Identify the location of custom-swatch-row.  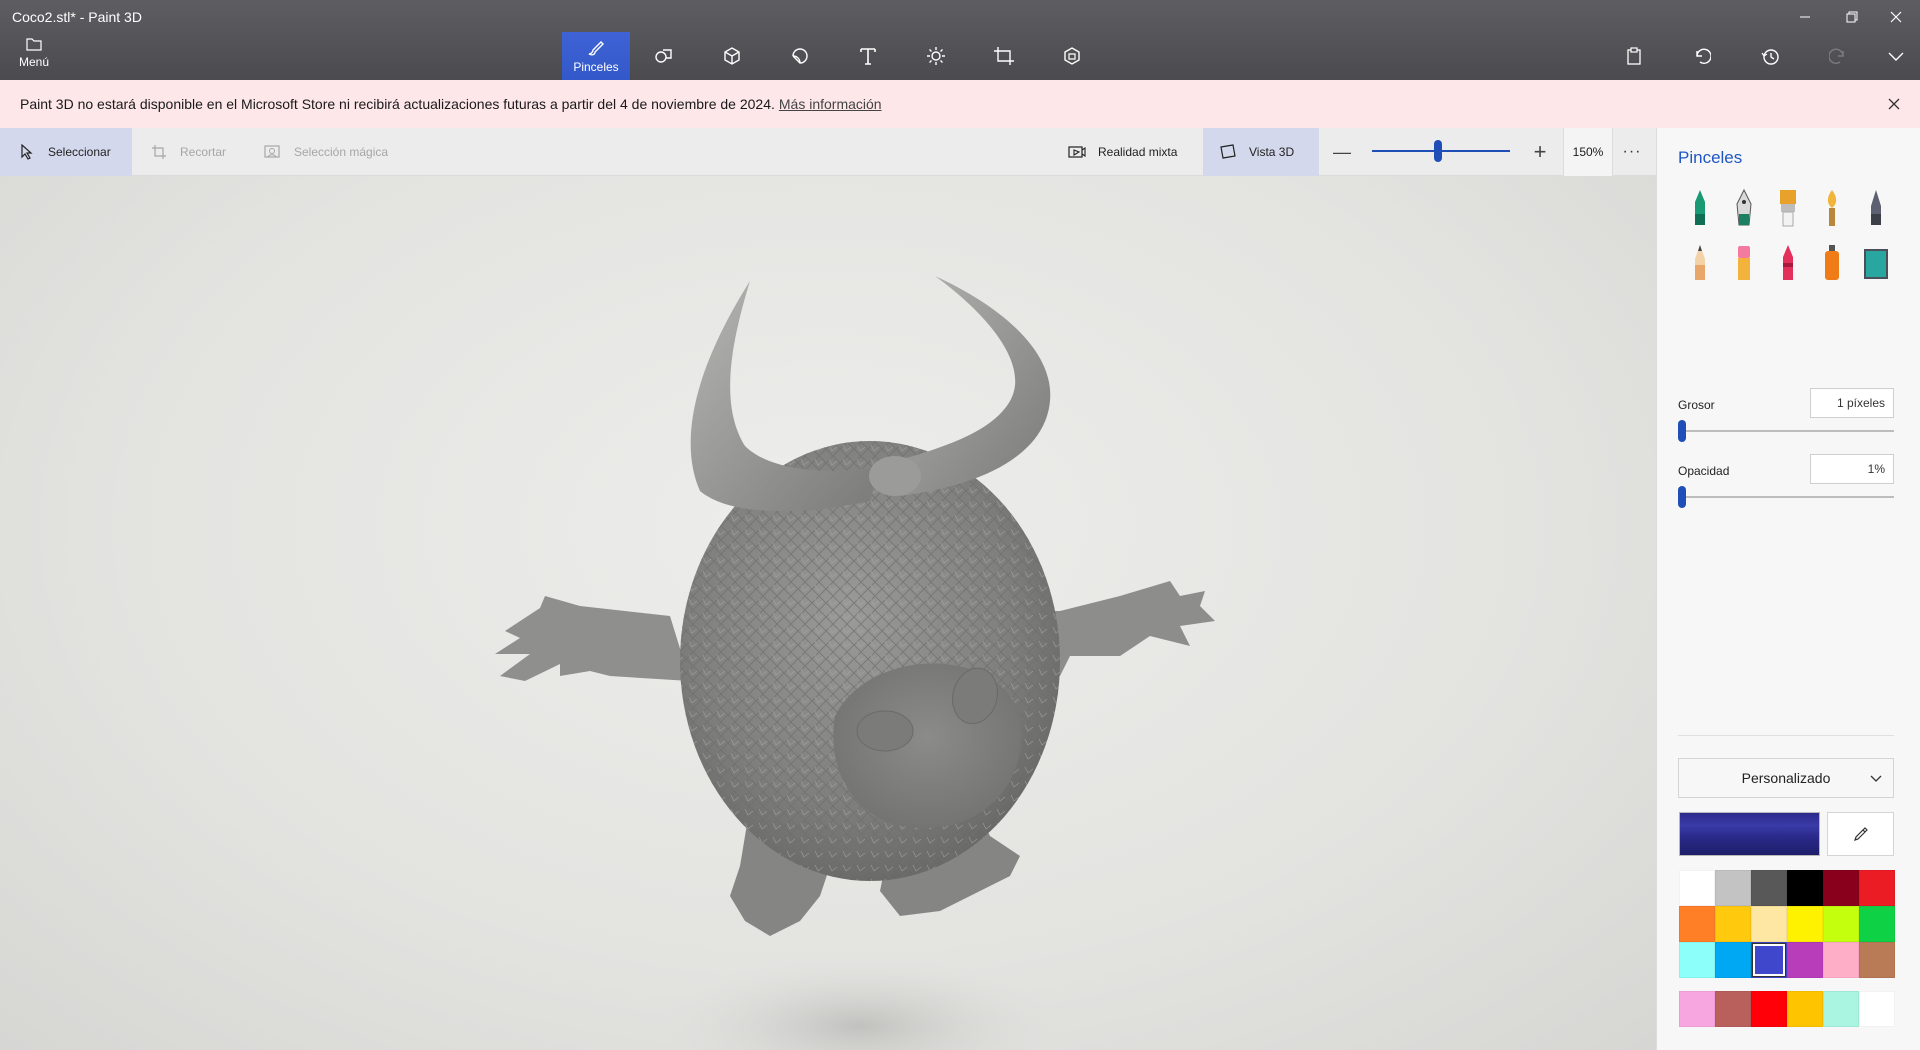
(1787, 1009).